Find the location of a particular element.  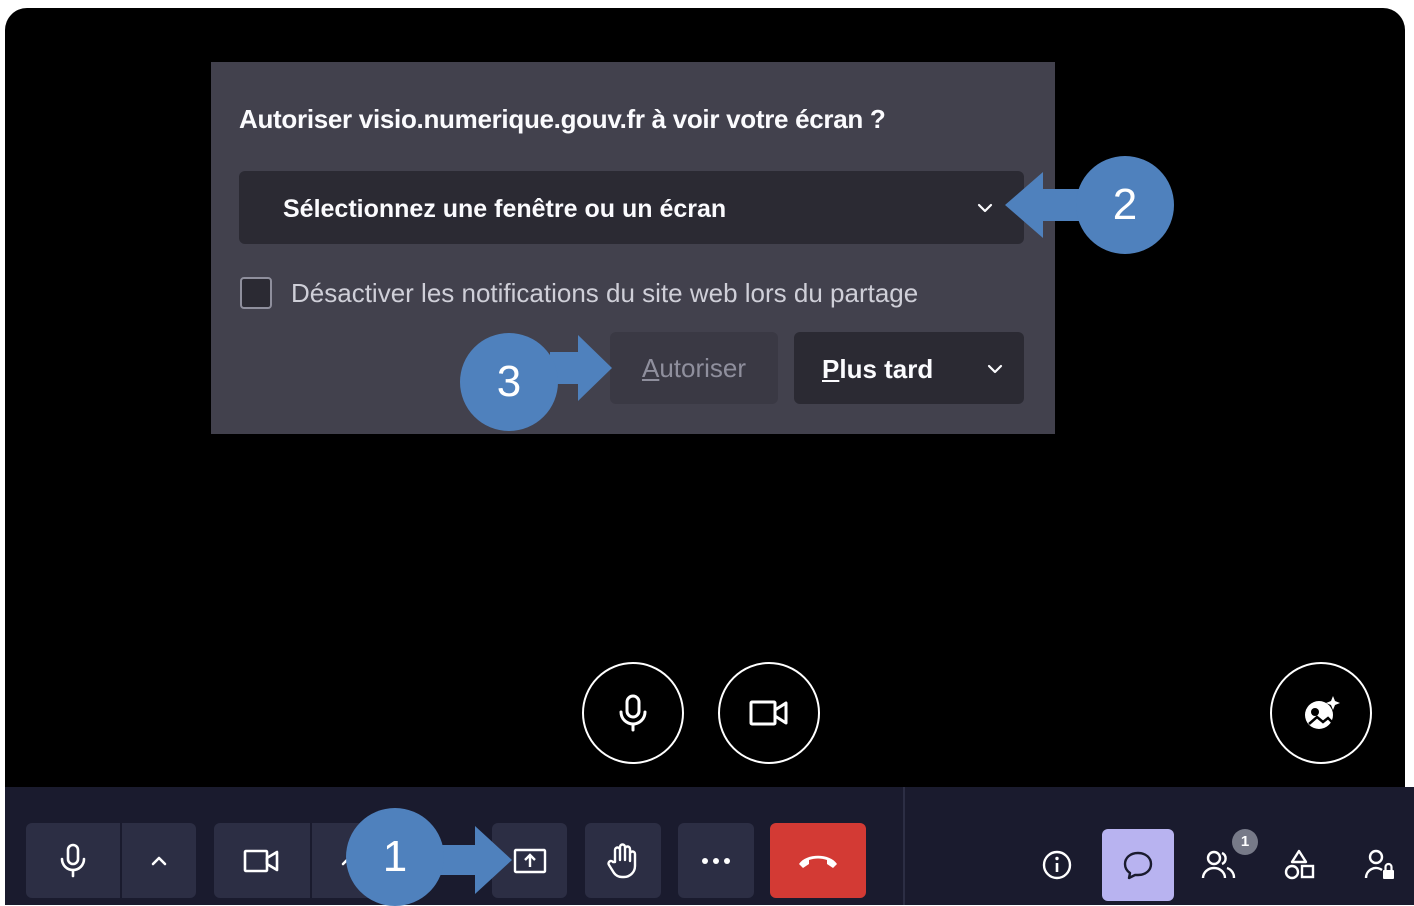

callout-step-1: 1 is located at coordinates (395, 857).